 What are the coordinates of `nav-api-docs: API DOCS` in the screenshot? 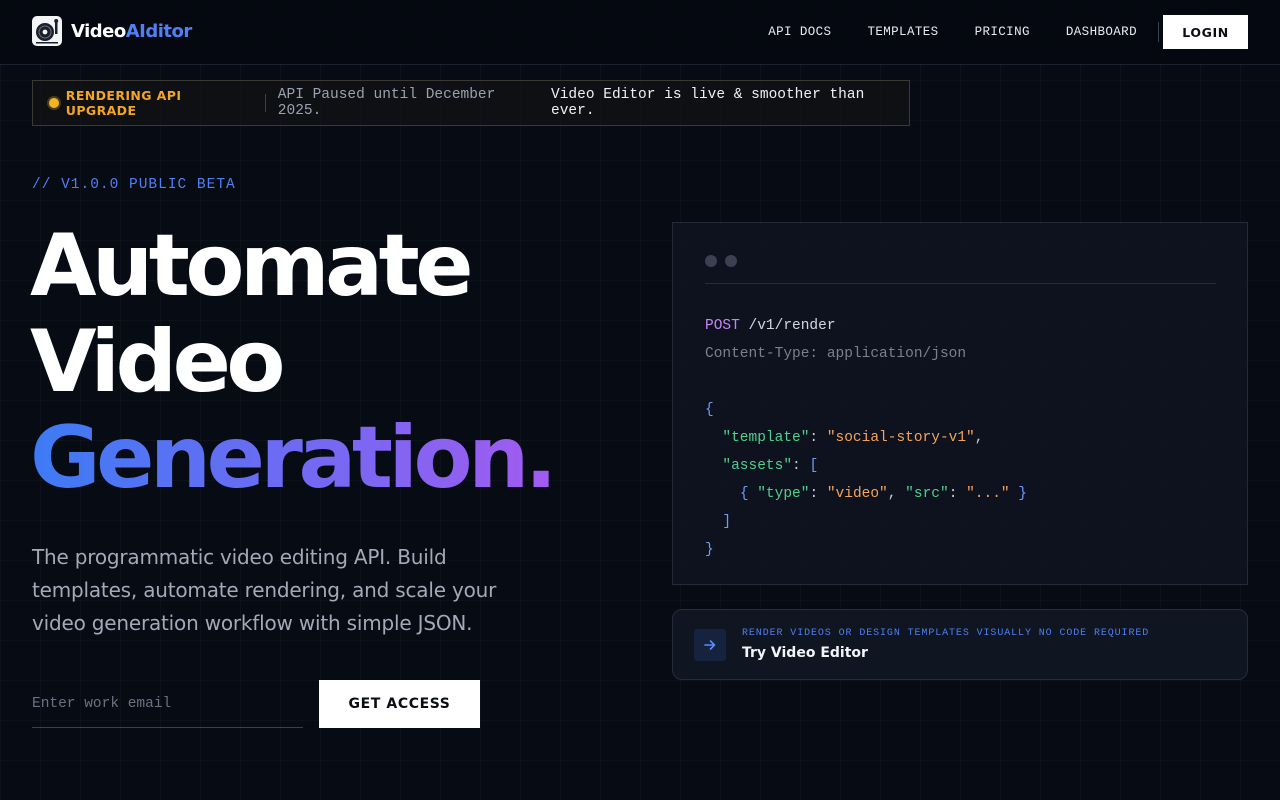 It's located at (799, 32).